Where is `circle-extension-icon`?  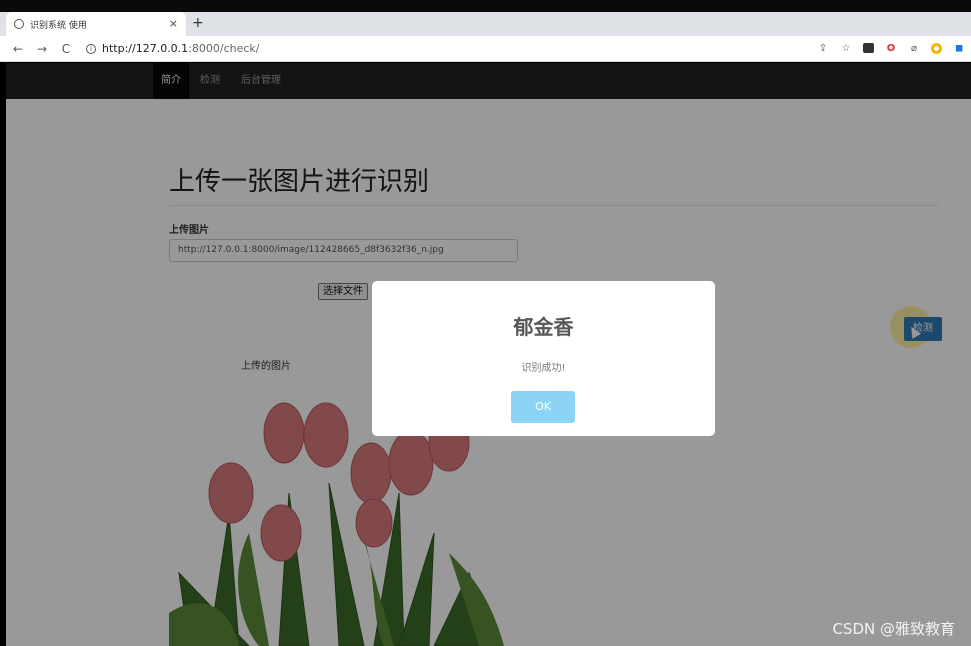
circle-extension-icon is located at coordinates (936, 48).